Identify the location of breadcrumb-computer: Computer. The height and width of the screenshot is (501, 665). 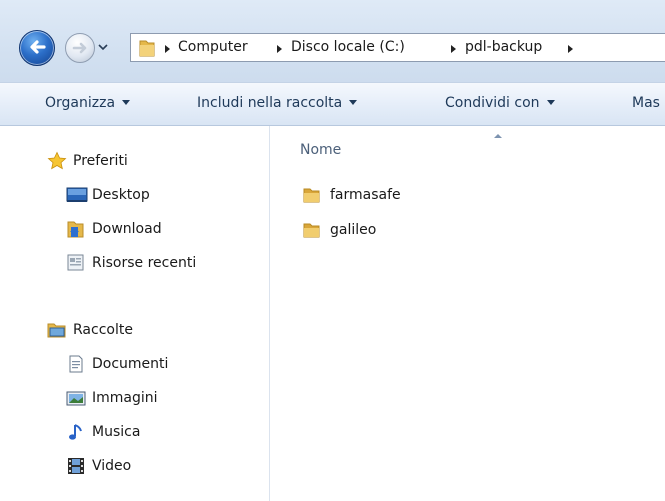
(213, 47).